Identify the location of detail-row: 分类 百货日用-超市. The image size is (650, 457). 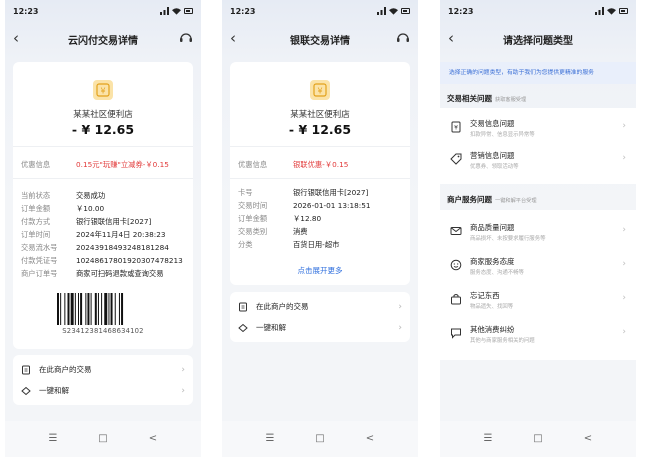
(321, 244).